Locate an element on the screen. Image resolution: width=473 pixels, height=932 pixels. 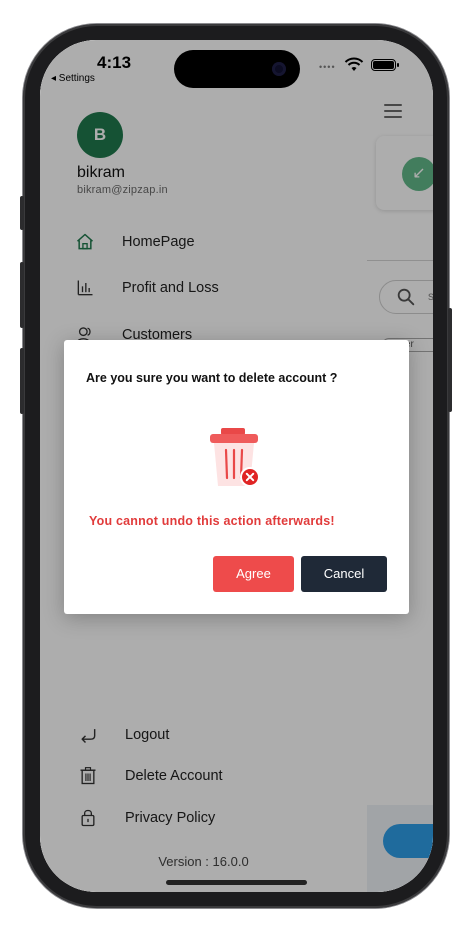
wifi-icon is located at coordinates (354, 64).